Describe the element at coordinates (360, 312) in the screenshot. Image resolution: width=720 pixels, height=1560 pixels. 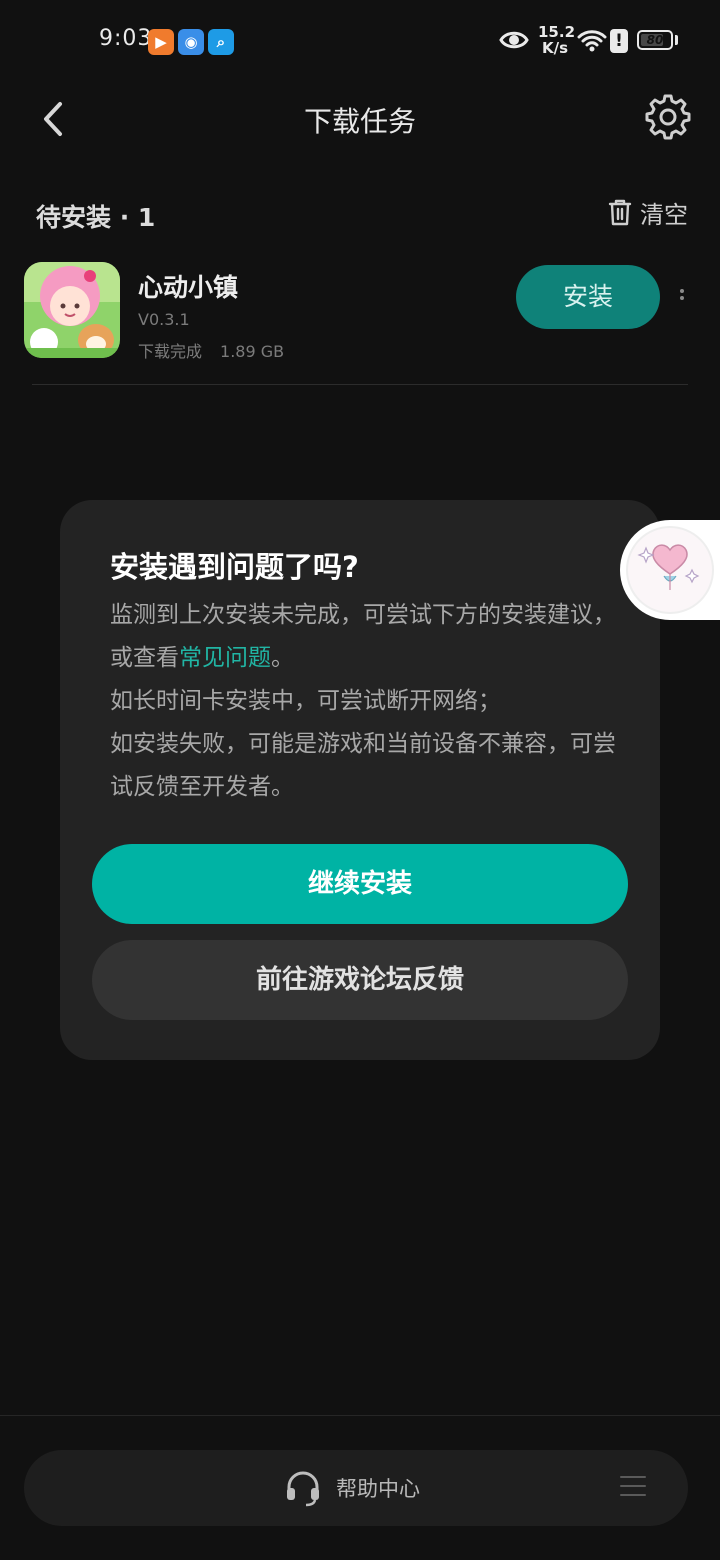
I see `download-item: 心动小镇 V0.3.1 下载完成 1.89 GB 安装` at that location.